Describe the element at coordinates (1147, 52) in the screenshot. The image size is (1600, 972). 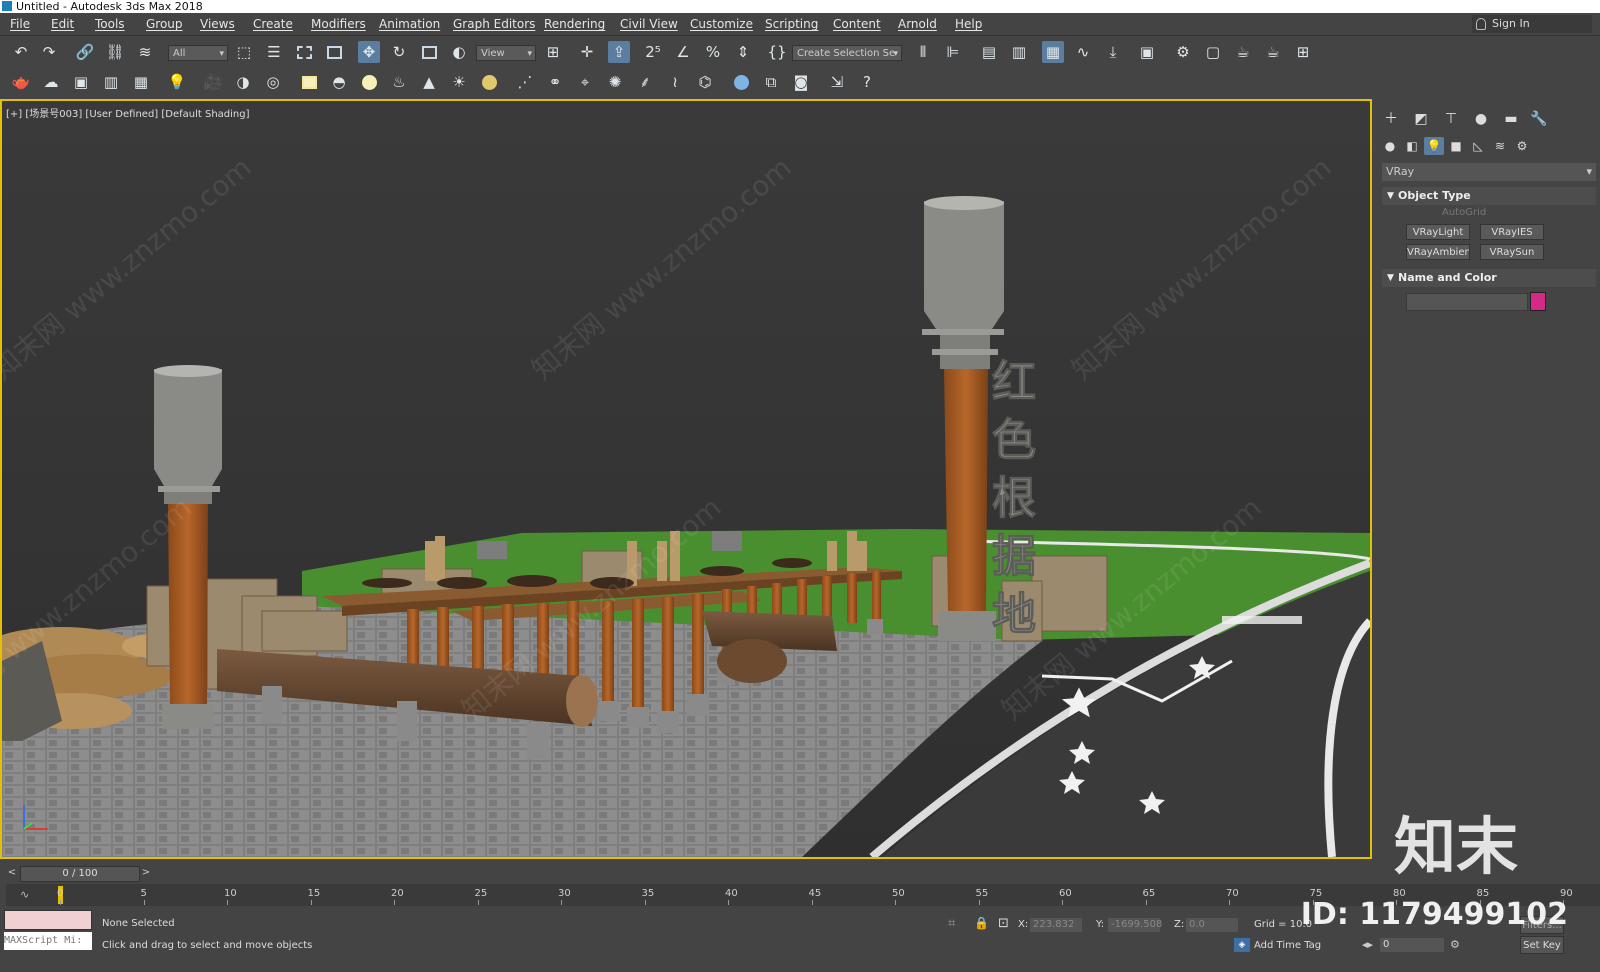
I see `material-editor-icon: ▣` at that location.